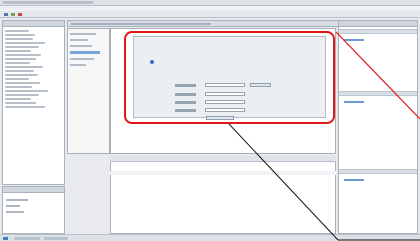 The width and height of the screenshot is (420, 241). Describe the element at coordinates (167, 159) in the screenshot. I see `tab-diagnostics` at that location.